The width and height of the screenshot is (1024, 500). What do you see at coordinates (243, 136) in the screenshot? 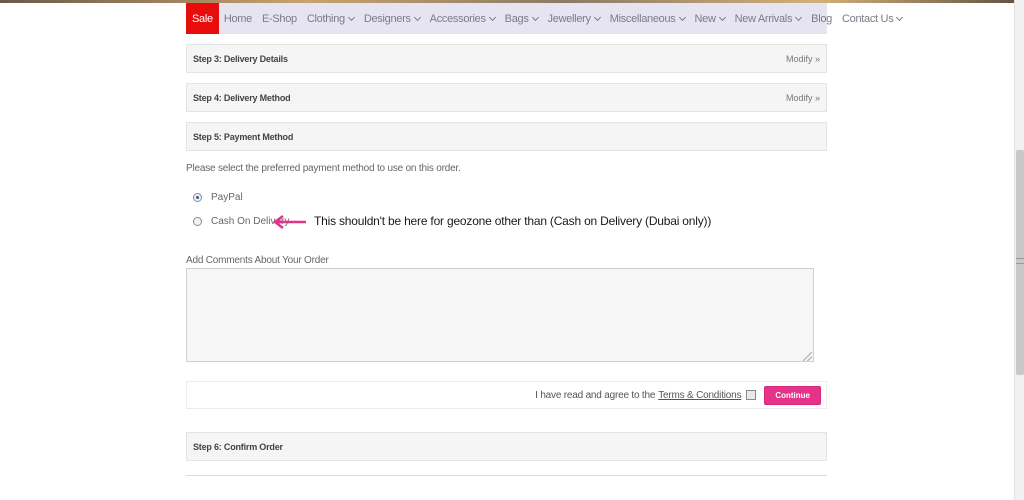
I see `step-title: Step 5: Payment Method` at bounding box center [243, 136].